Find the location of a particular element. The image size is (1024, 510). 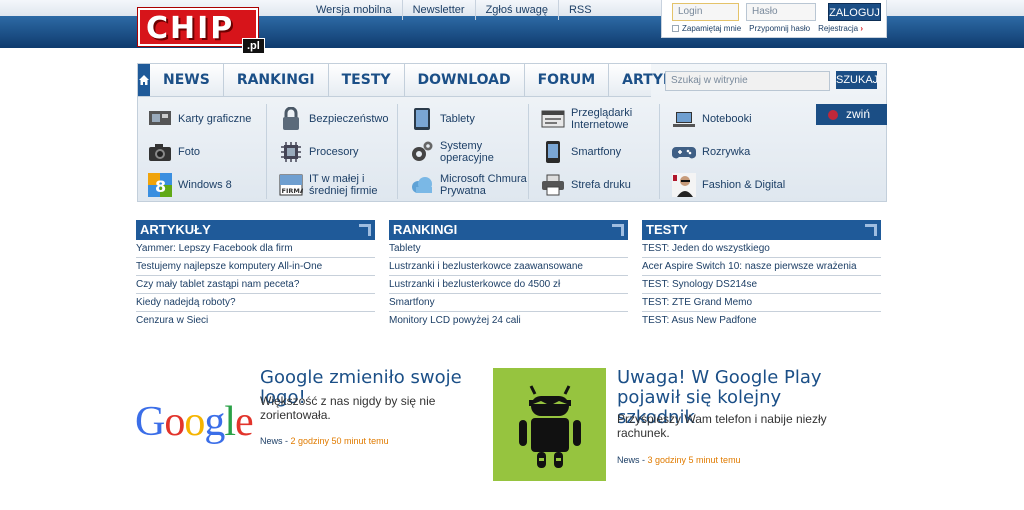

category-it-firma: FIRMA IT w małej i średniej firmie is located at coordinates (341, 185).